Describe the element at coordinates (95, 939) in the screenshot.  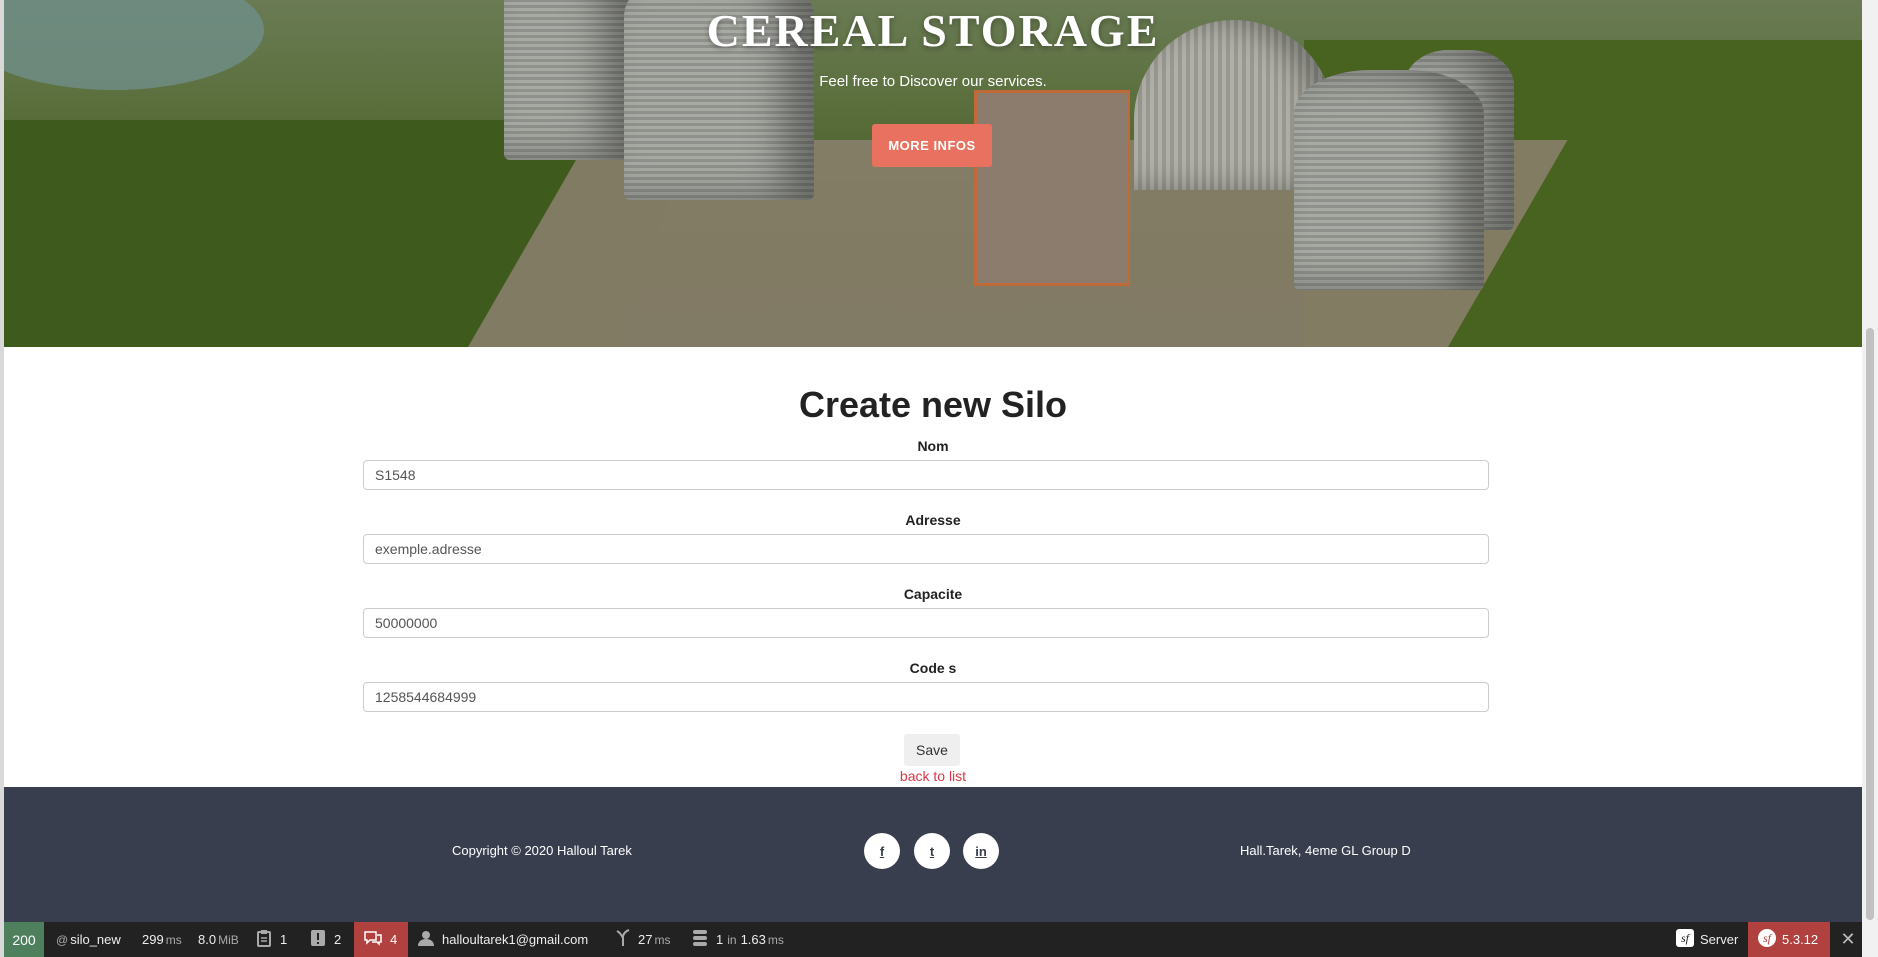
I see `route-name: silo_new` at that location.